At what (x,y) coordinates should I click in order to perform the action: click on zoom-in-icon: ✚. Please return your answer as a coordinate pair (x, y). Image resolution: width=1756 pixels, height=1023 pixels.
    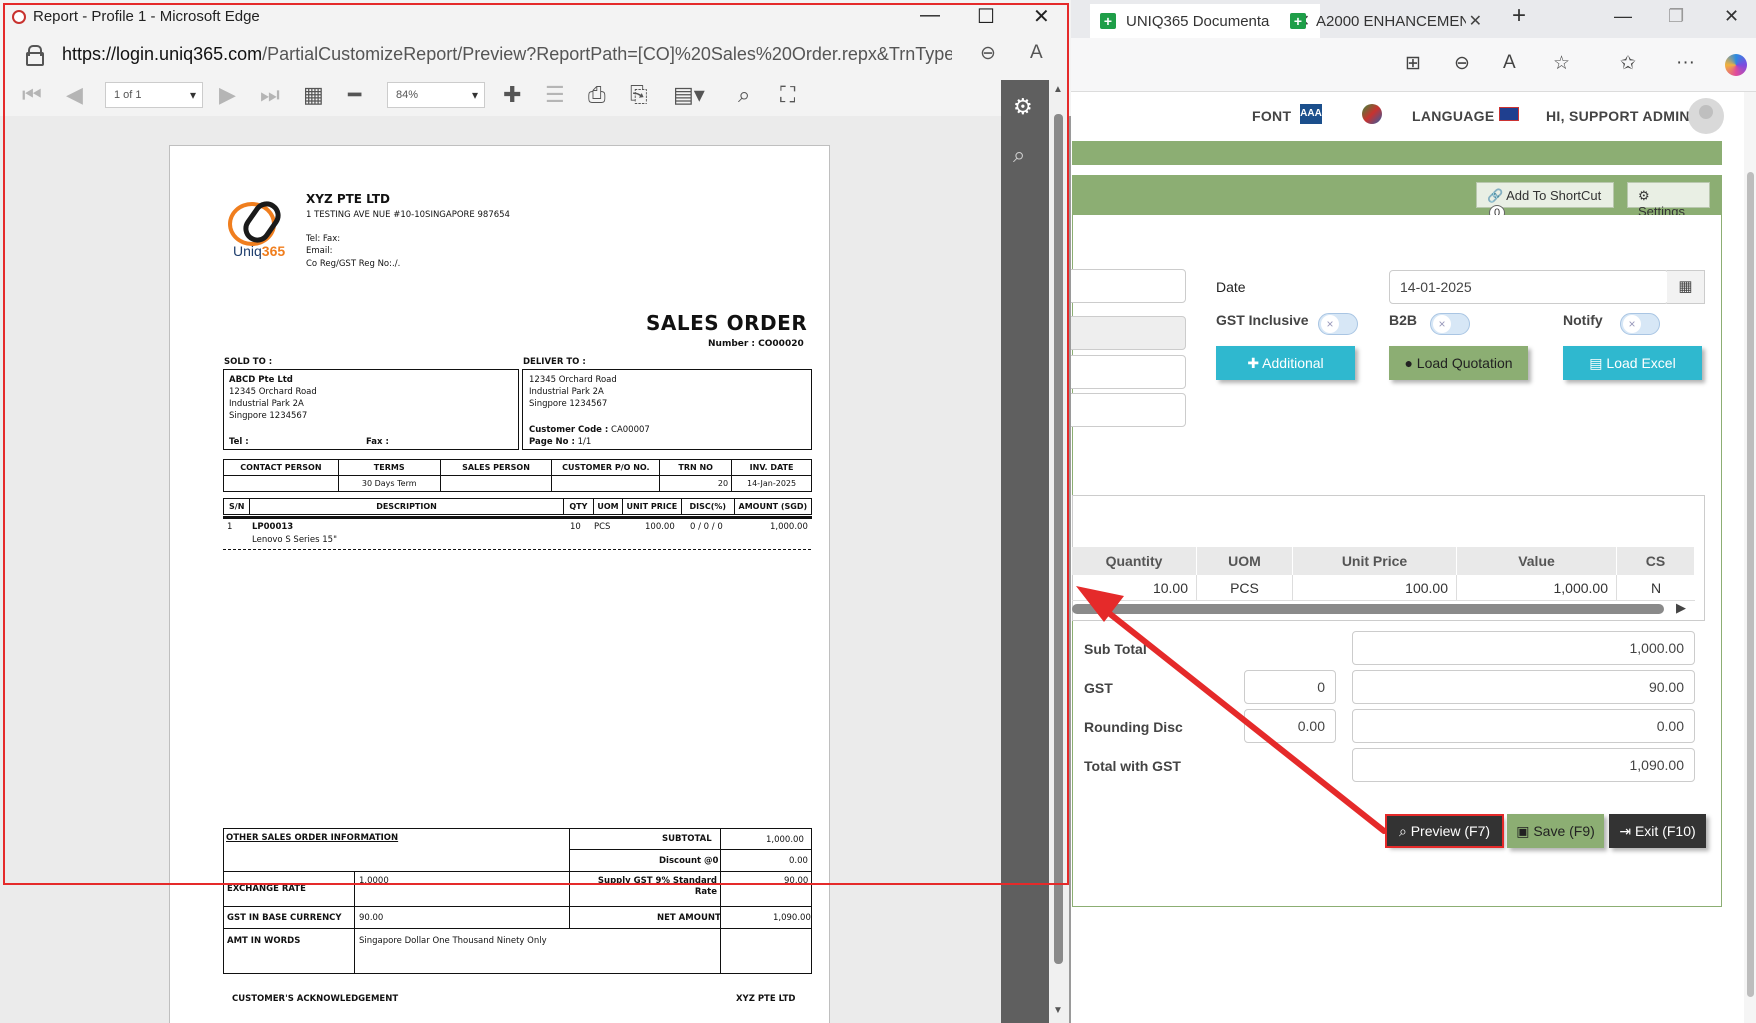
    Looking at the image, I should click on (512, 95).